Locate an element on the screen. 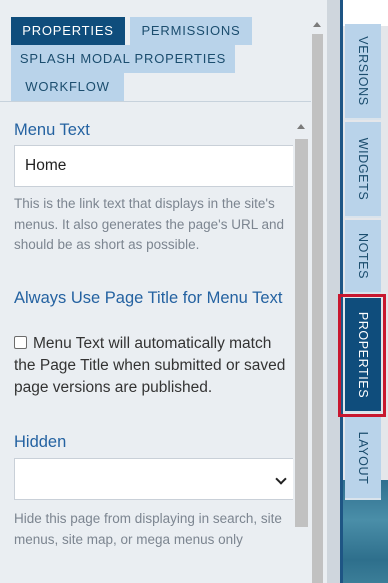 This screenshot has width=388, height=583. side-tab-layout-label: LAYOUT is located at coordinates (363, 457).